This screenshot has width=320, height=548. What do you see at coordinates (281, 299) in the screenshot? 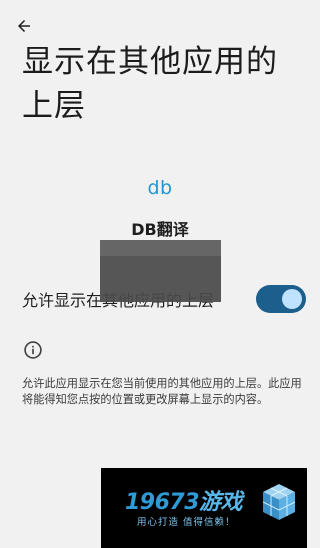
I see `allow-overlay-toggle` at bounding box center [281, 299].